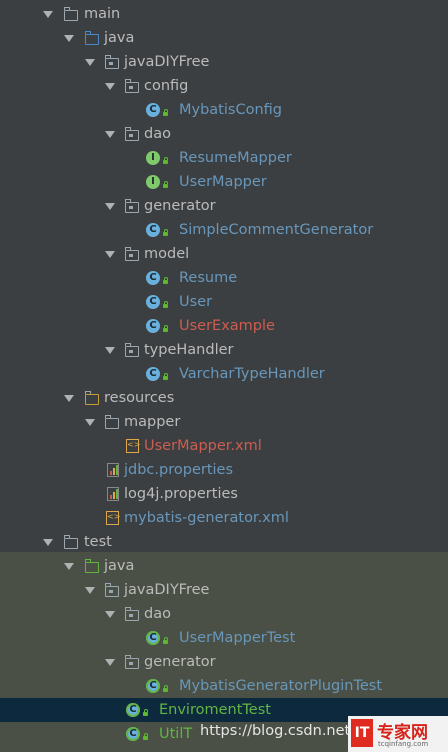 This screenshot has height=752, width=448. What do you see at coordinates (224, 254) in the screenshot?
I see `tree-node-package-model: model` at bounding box center [224, 254].